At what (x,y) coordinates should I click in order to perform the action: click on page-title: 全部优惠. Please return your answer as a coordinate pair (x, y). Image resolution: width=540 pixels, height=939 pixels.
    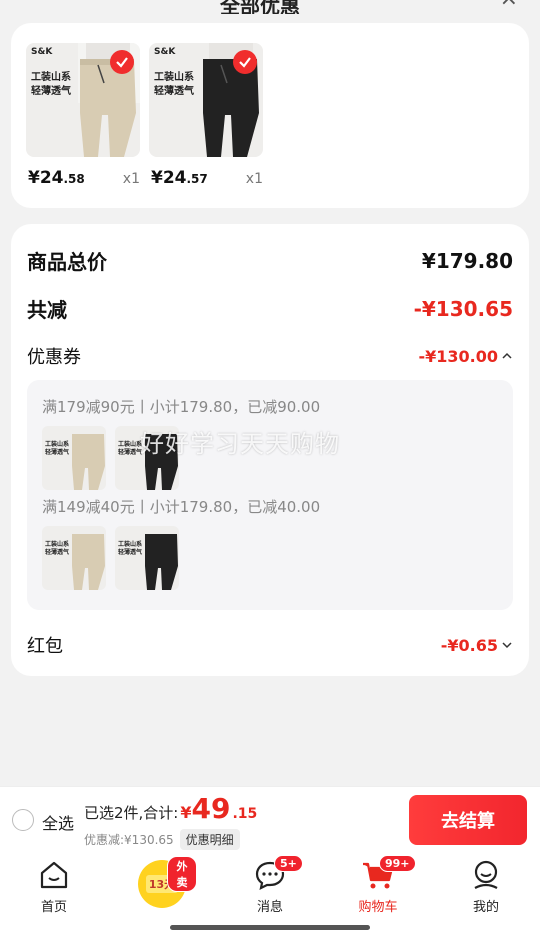
    Looking at the image, I should click on (260, 7).